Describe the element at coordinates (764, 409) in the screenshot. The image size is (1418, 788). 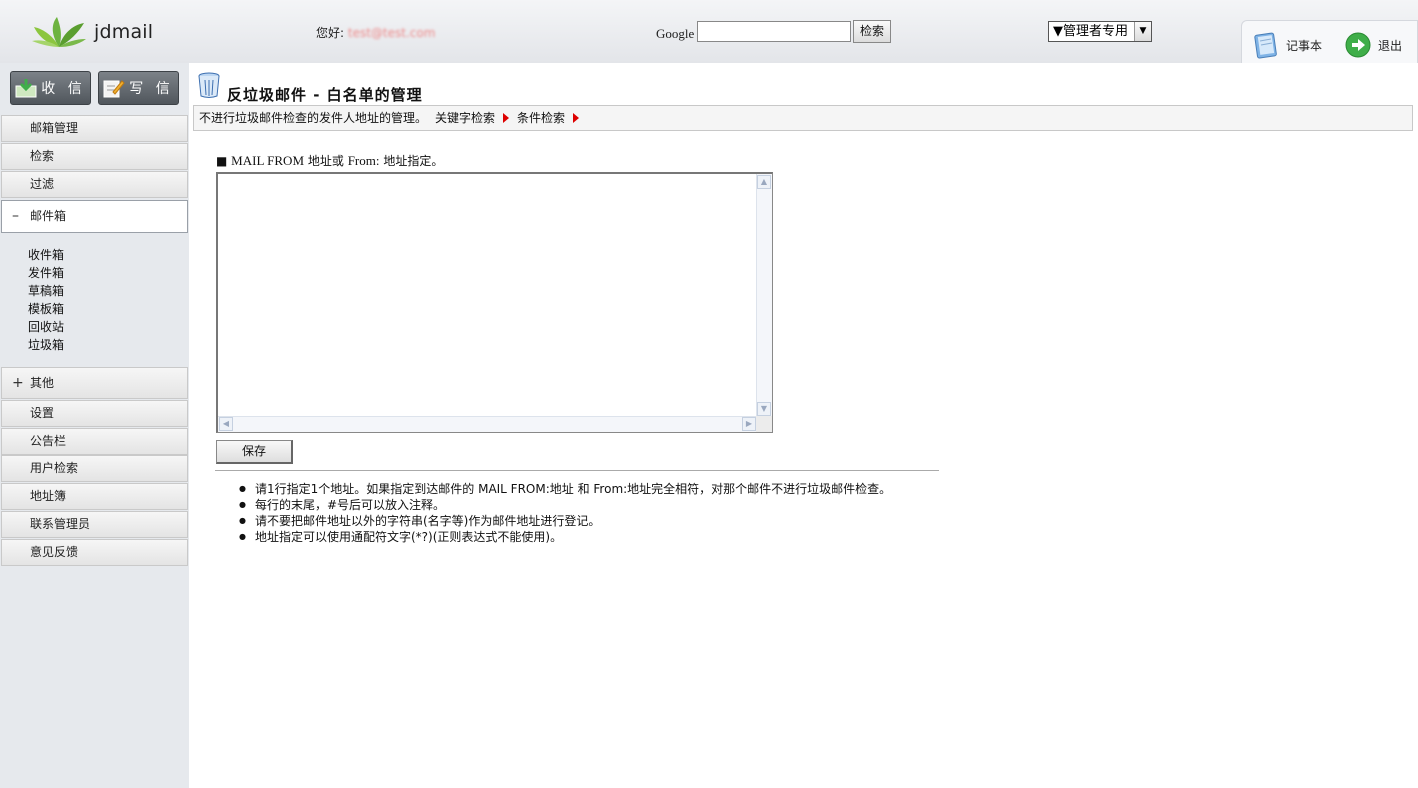
I see `scroll-down-icon: ▼` at that location.